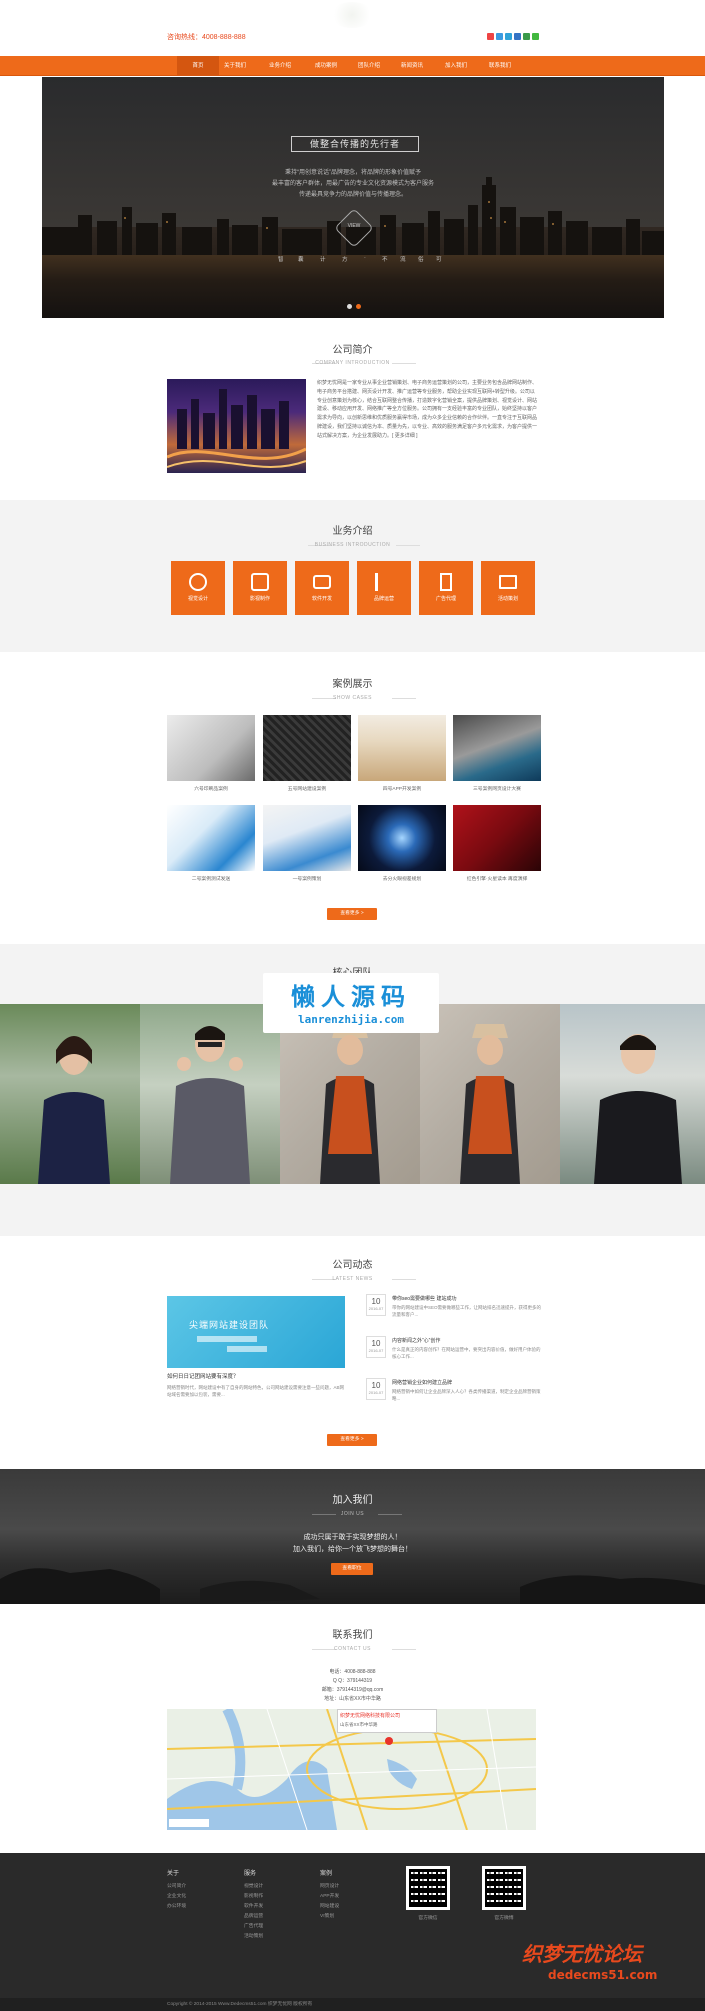 The image size is (705, 2011). What do you see at coordinates (351, 1769) in the screenshot?
I see `location-map: 织梦无忧网络科技有限公司 山东省XX市中华路` at bounding box center [351, 1769].